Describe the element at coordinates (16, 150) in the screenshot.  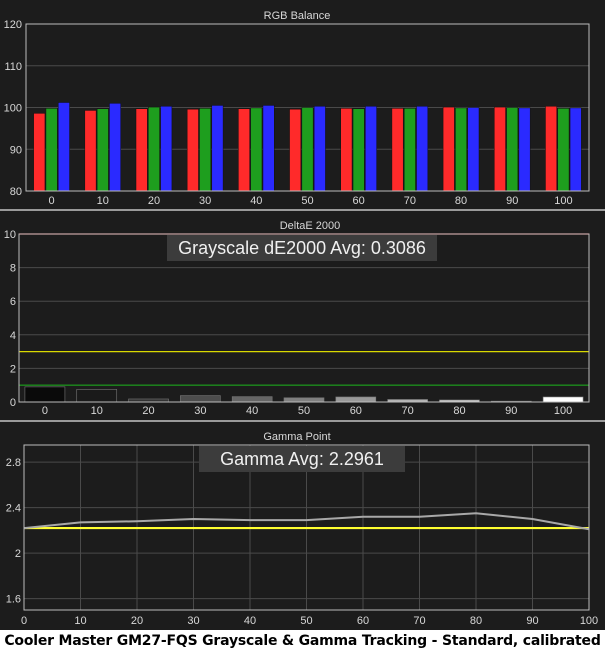
I see `y-tick-label: 90` at that location.